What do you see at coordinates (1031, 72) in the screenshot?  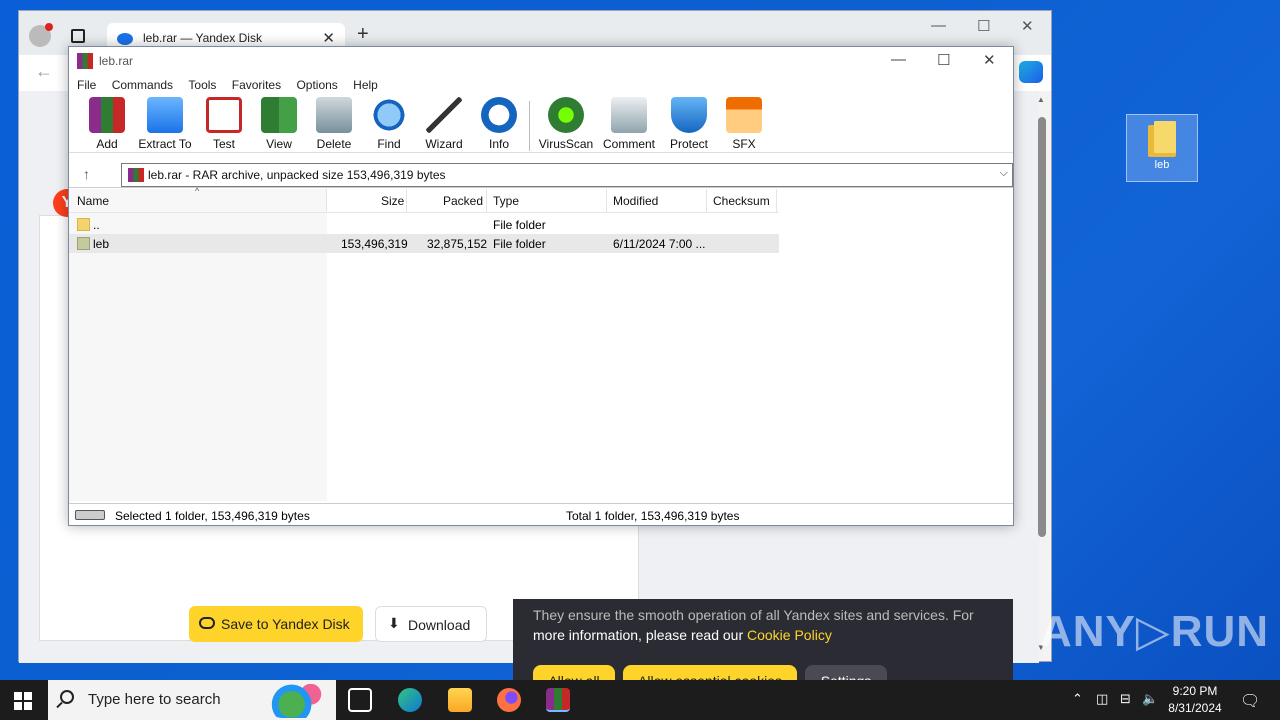 I see `copilot-icon` at bounding box center [1031, 72].